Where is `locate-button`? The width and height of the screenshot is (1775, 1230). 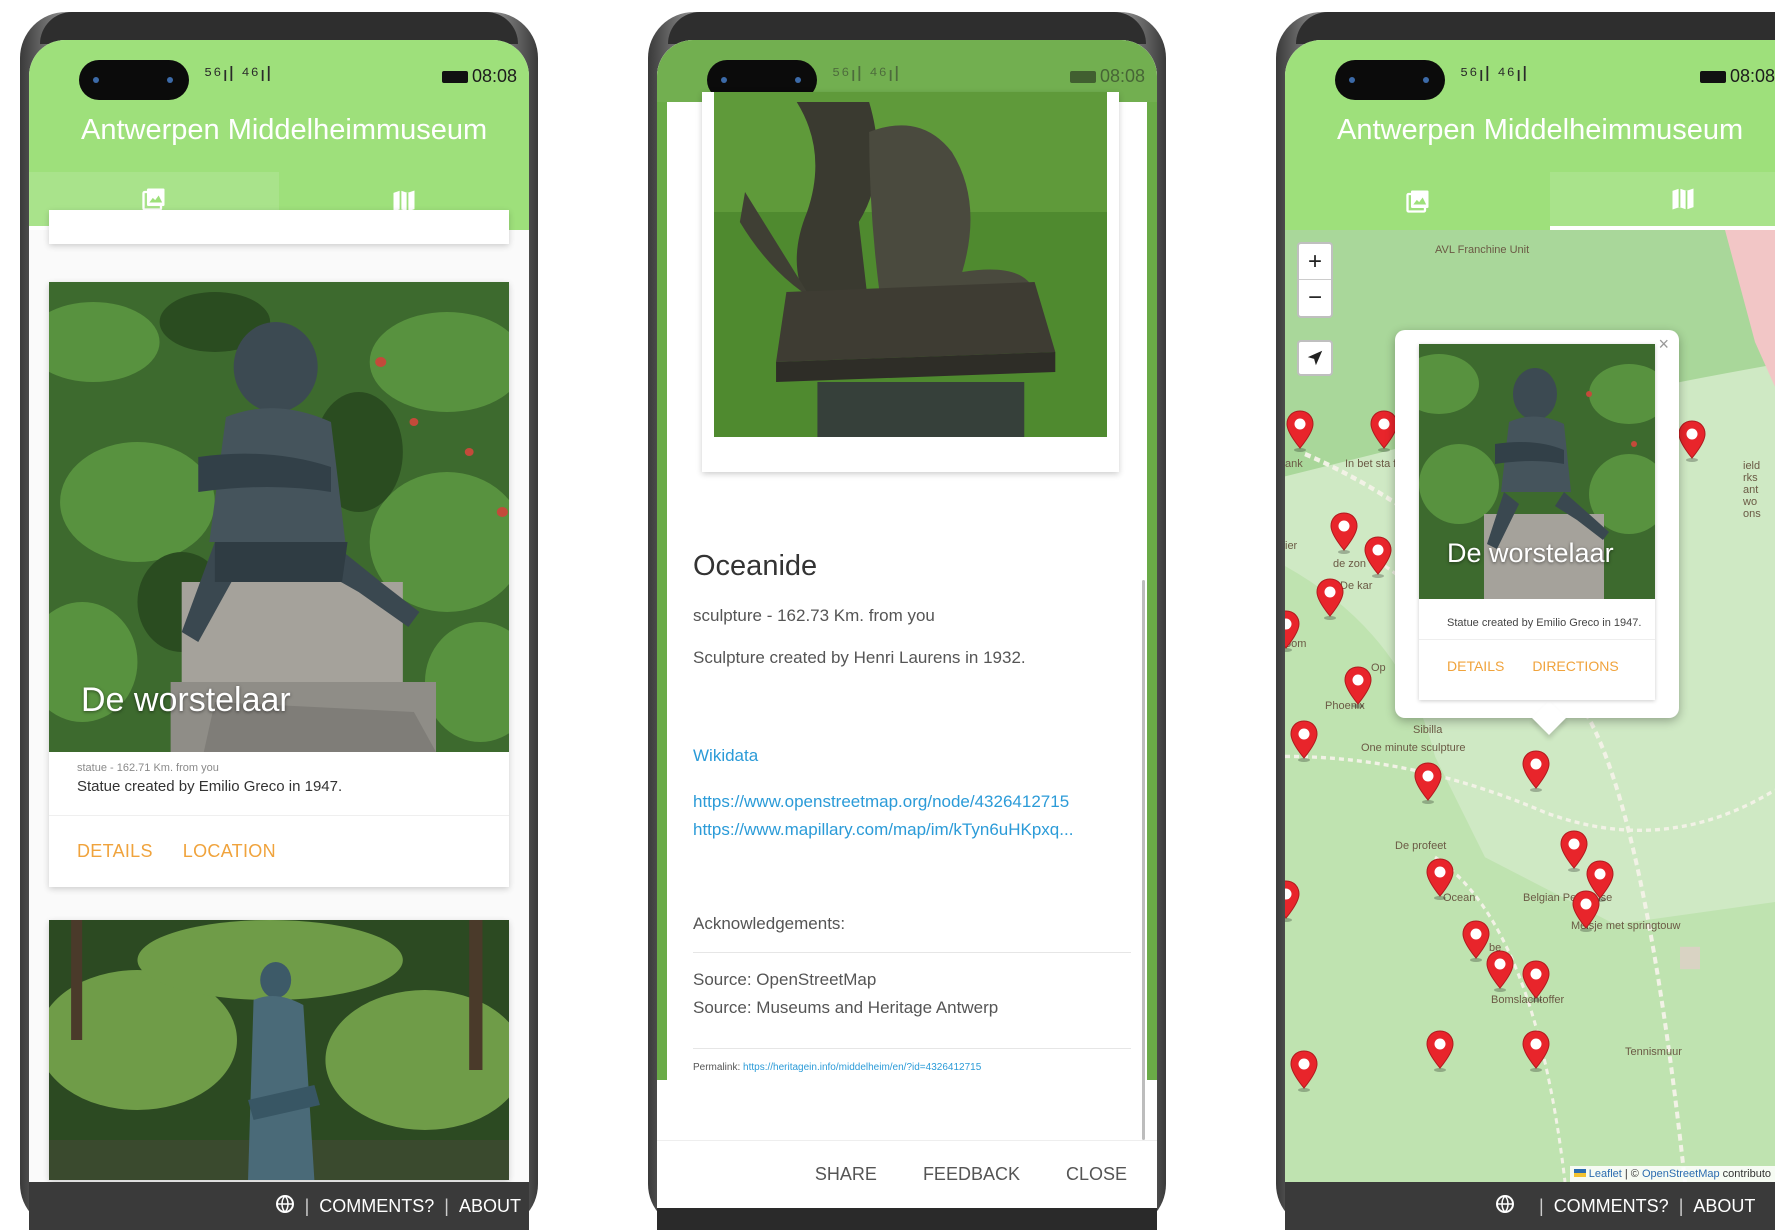
locate-button is located at coordinates (1315, 358).